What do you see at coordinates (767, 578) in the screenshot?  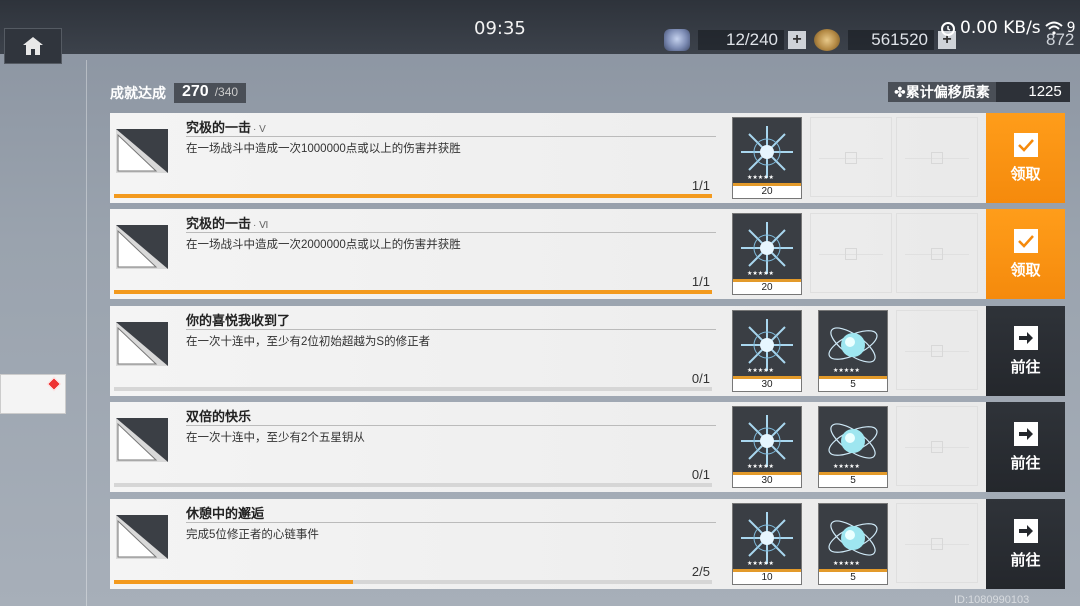 I see `reward-quantity: 10` at bounding box center [767, 578].